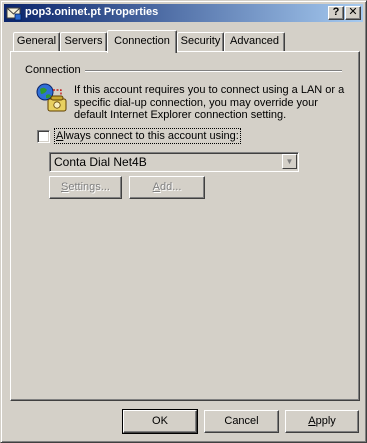  I want to click on cancel-button: Cancel, so click(241, 421).